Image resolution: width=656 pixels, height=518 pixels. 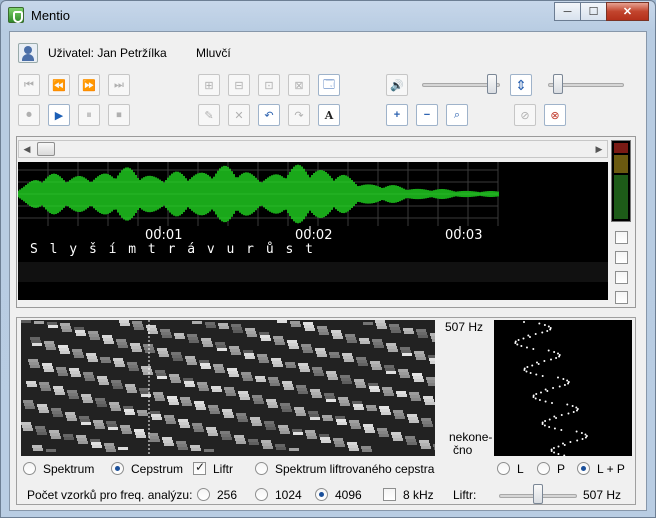 I want to click on spektrum-label: Spektrum, so click(x=69, y=469).